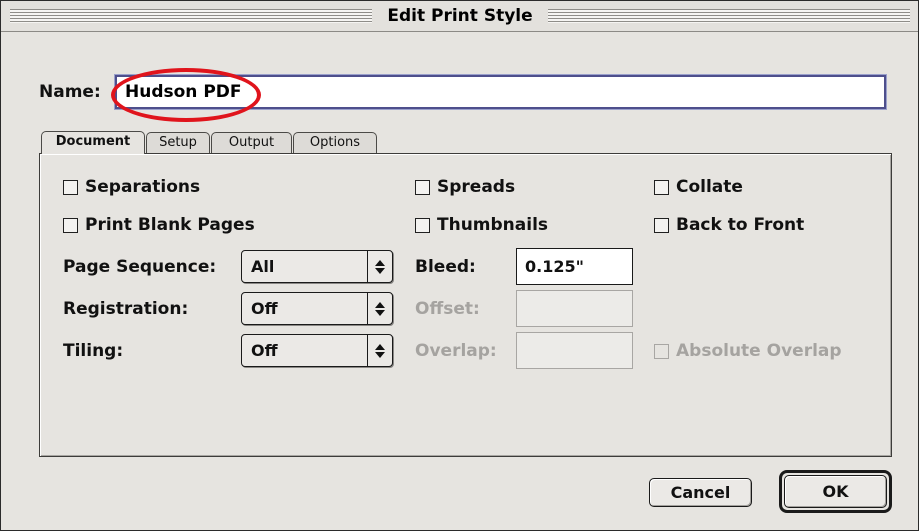 Image resolution: width=919 pixels, height=531 pixels. What do you see at coordinates (317, 308) in the screenshot?
I see `registration-popup: Off` at bounding box center [317, 308].